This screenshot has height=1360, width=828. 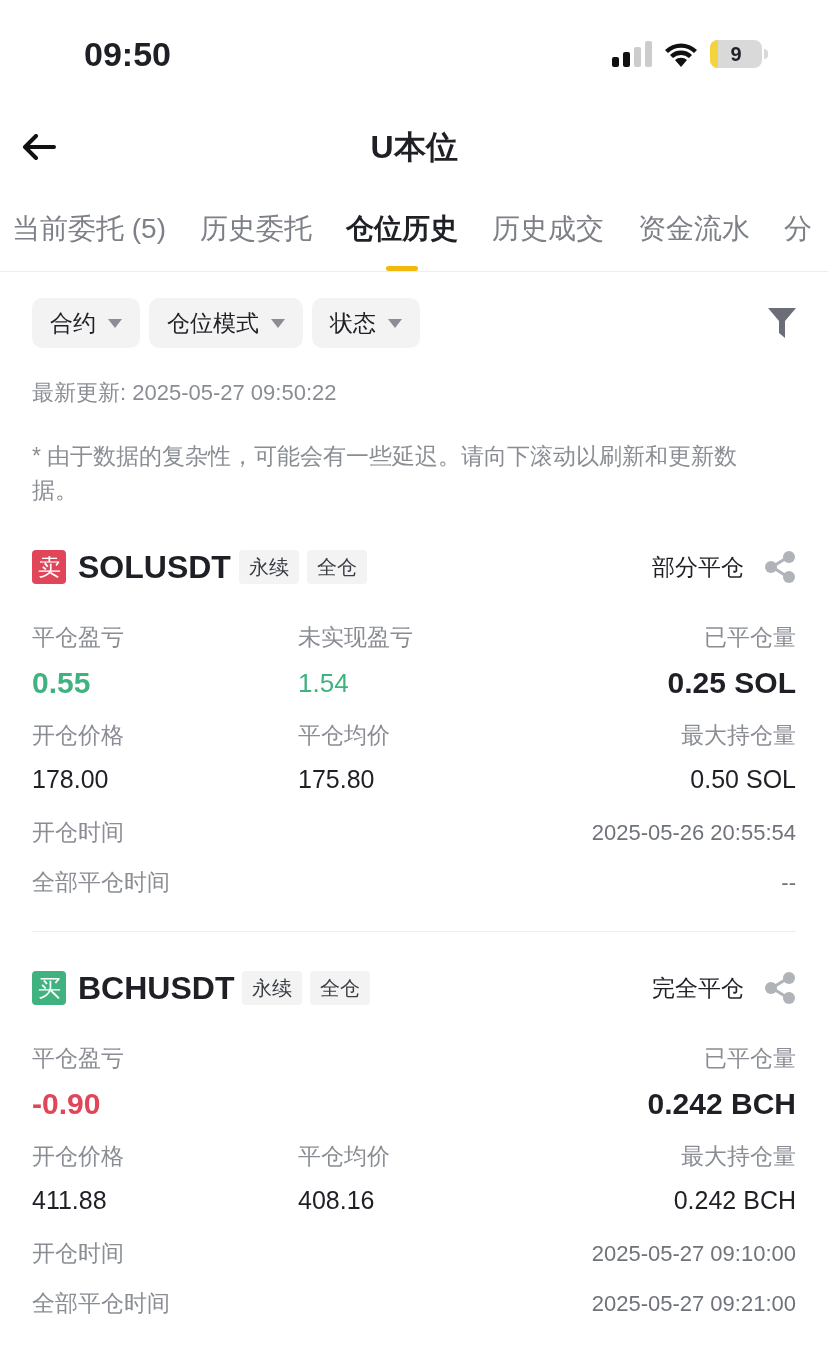 I want to click on tab: 资金流水, so click(x=694, y=228).